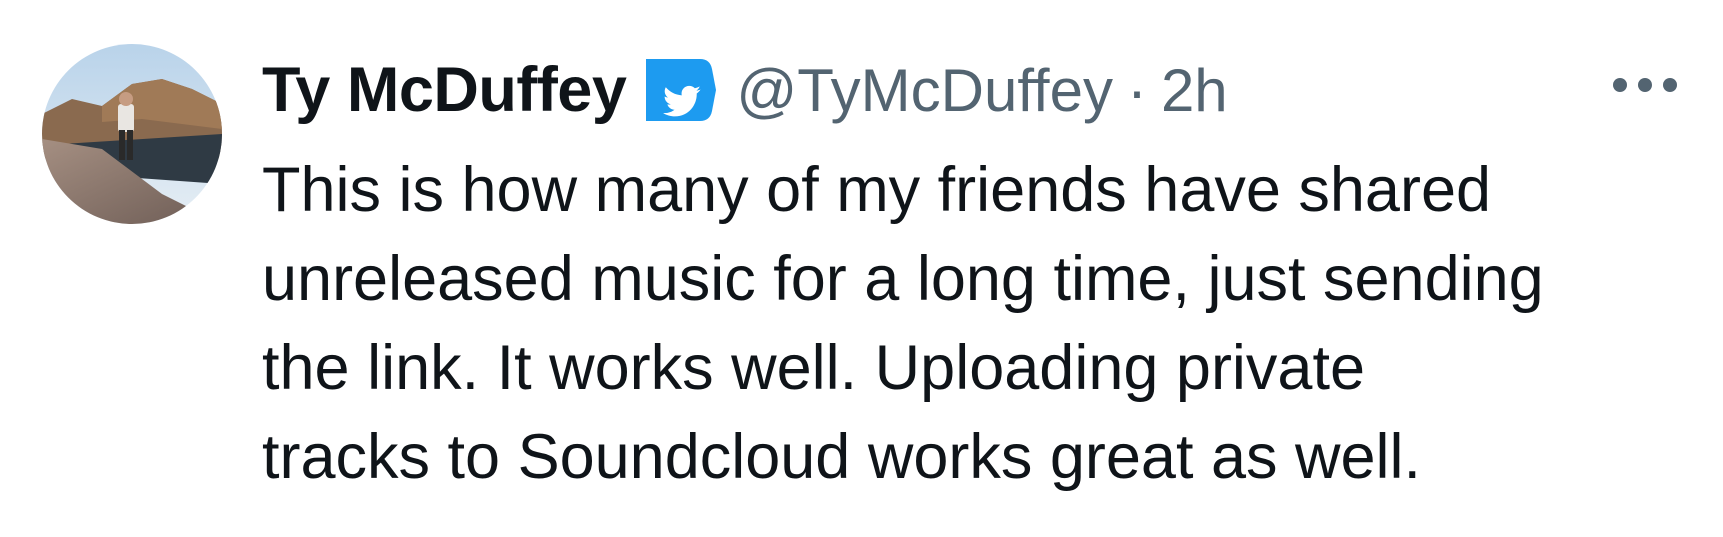 This screenshot has height=537, width=1723. Describe the element at coordinates (1194, 90) in the screenshot. I see `tweet-timestamp: 2h` at that location.